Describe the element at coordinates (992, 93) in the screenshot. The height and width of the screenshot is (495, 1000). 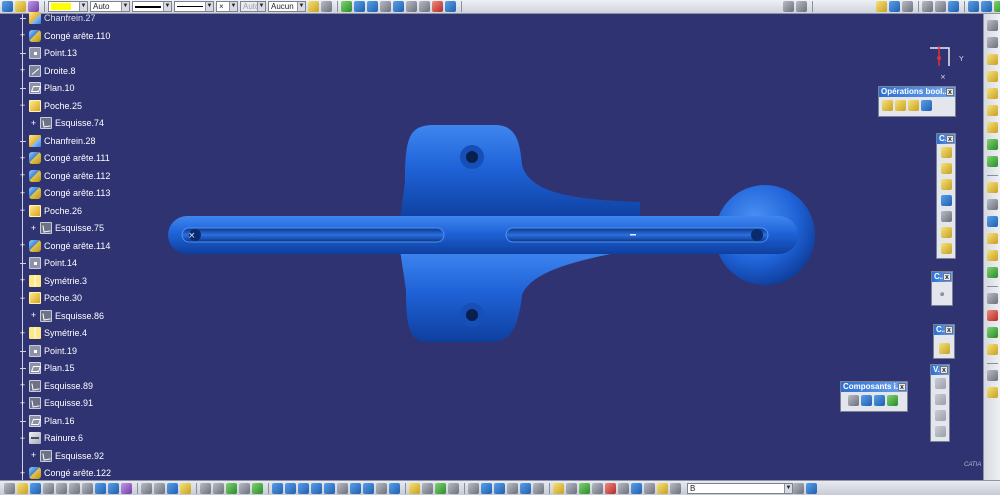
I see `shaft-icon` at that location.